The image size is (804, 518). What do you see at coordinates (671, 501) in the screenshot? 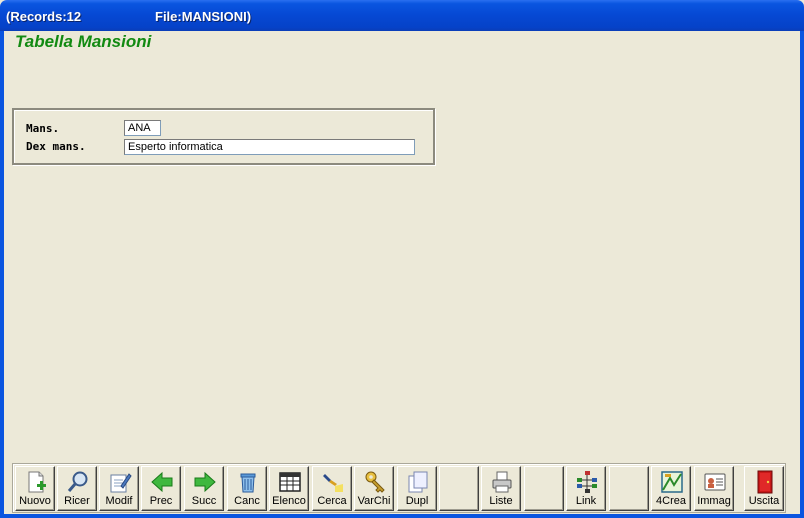
I see `4crea-label: 4Crea` at bounding box center [671, 501].